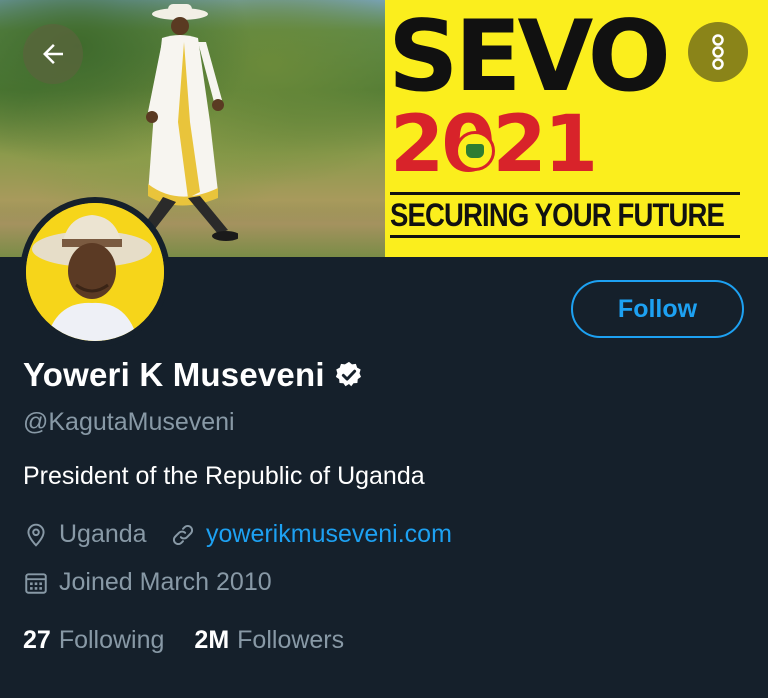 The image size is (768, 698). I want to click on profile-website: yowerikmuseveni.com, so click(311, 534).